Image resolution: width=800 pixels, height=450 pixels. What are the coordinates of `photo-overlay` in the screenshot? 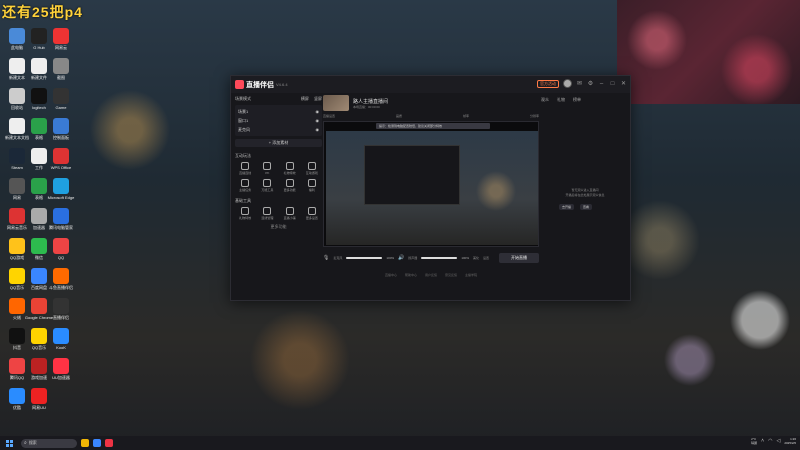 It's located at (708, 52).